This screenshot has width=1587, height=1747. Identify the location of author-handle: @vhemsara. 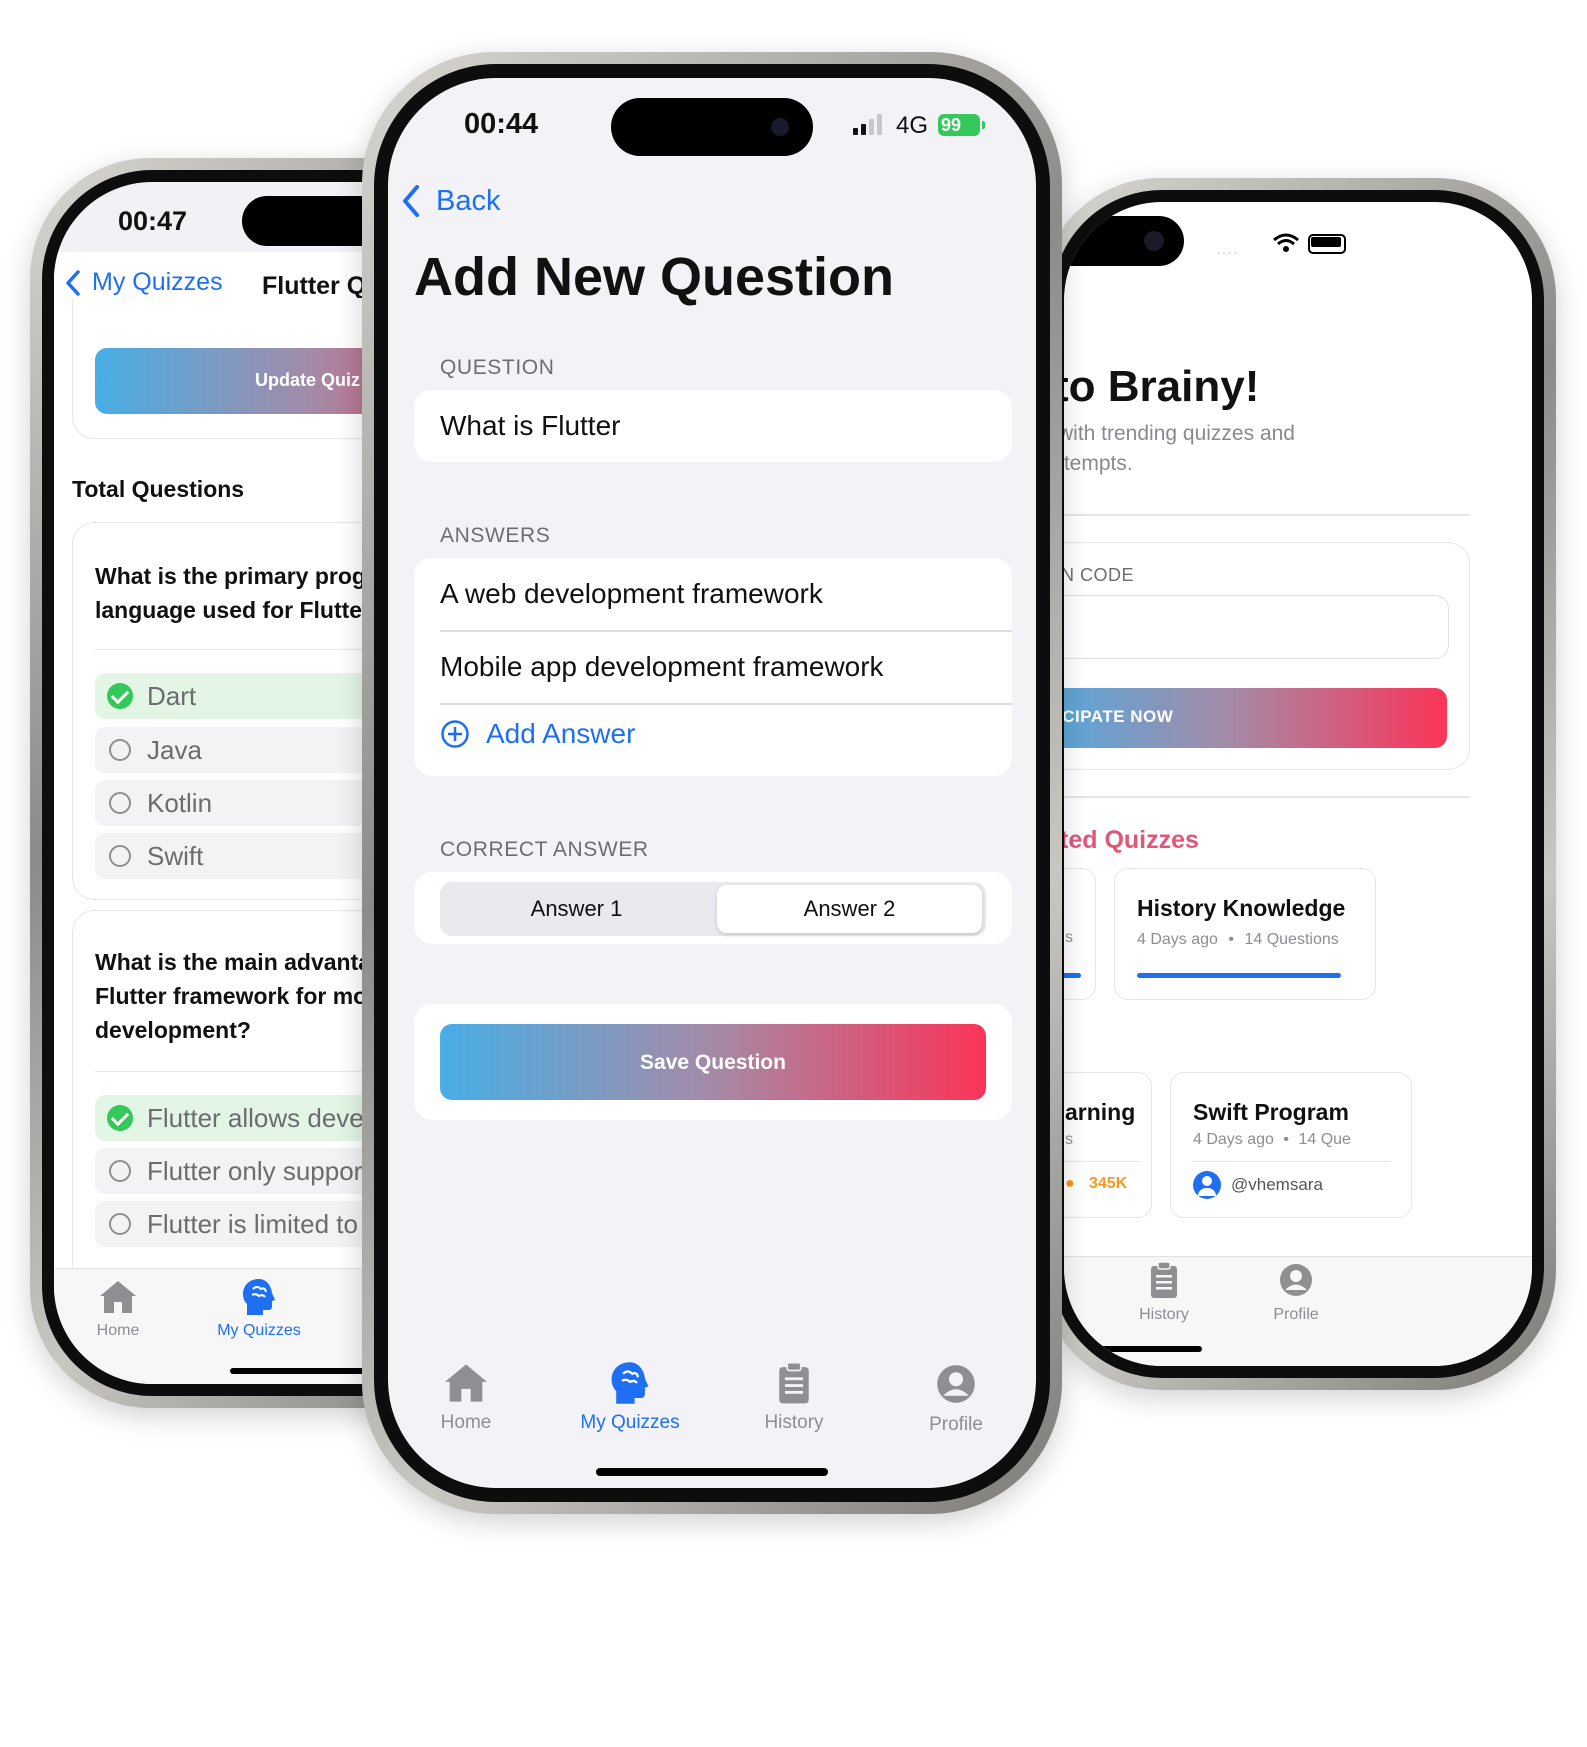
(1277, 1184).